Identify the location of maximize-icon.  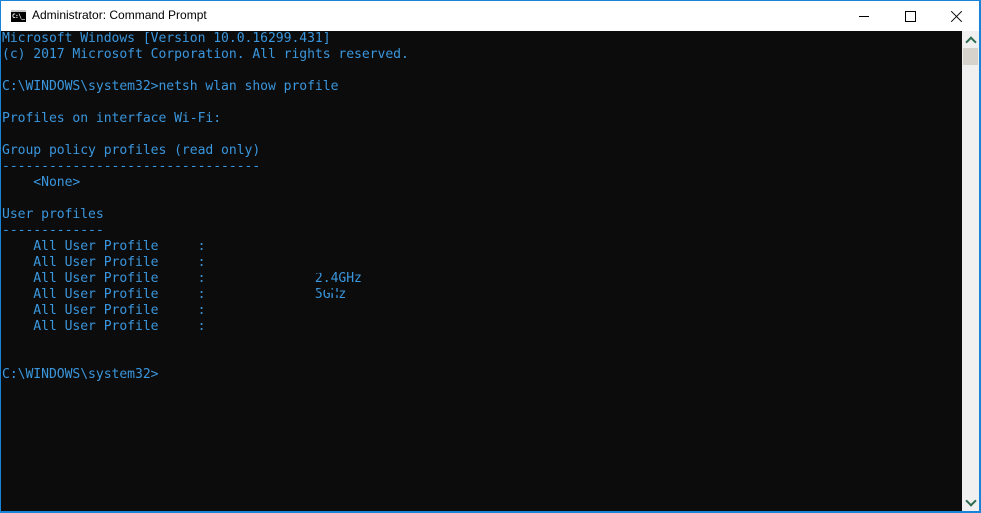
(910, 16).